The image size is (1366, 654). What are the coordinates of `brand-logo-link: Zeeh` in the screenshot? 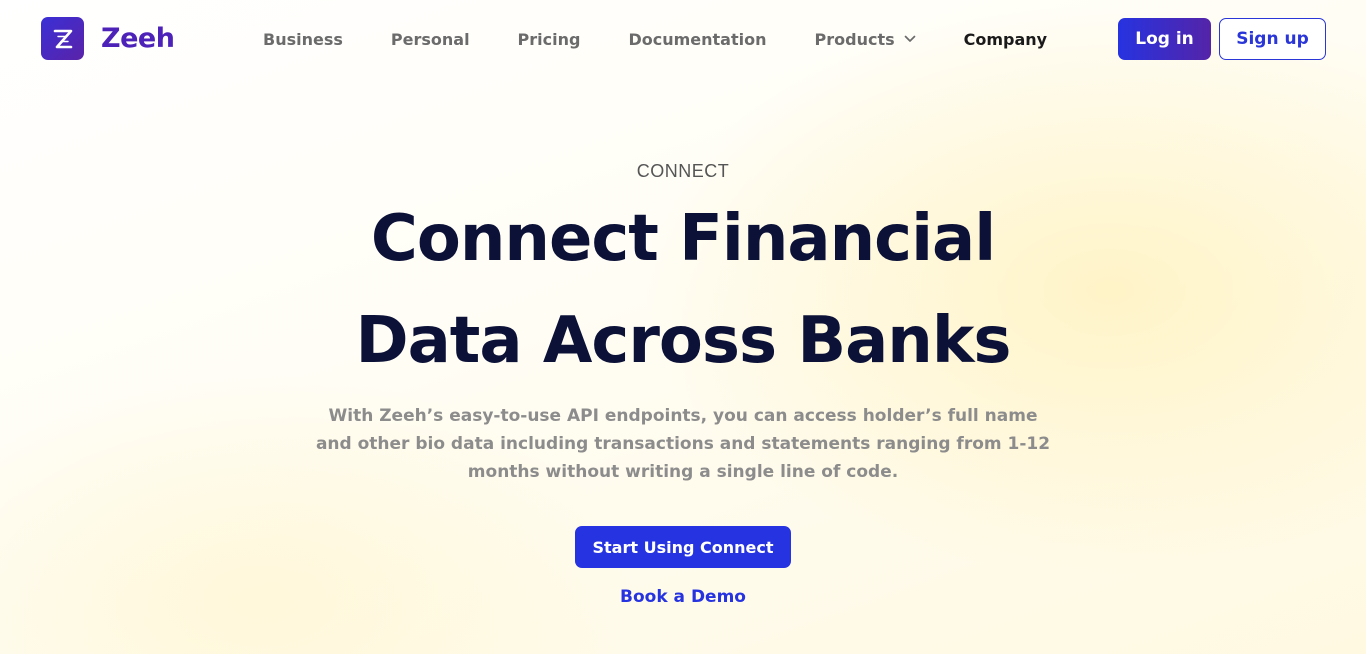 It's located at (108, 38).